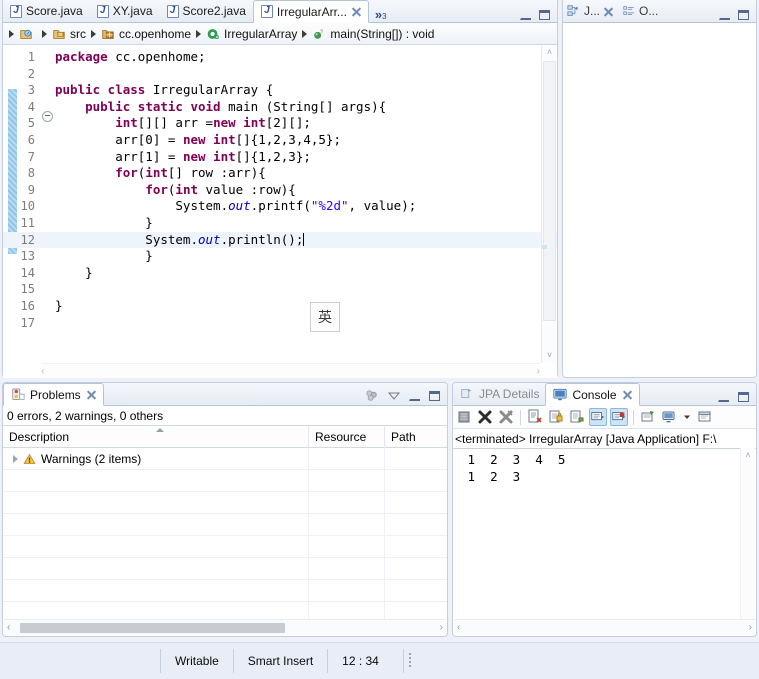 This screenshot has width=759, height=679. I want to click on tab-problems: Problems, so click(53, 394).